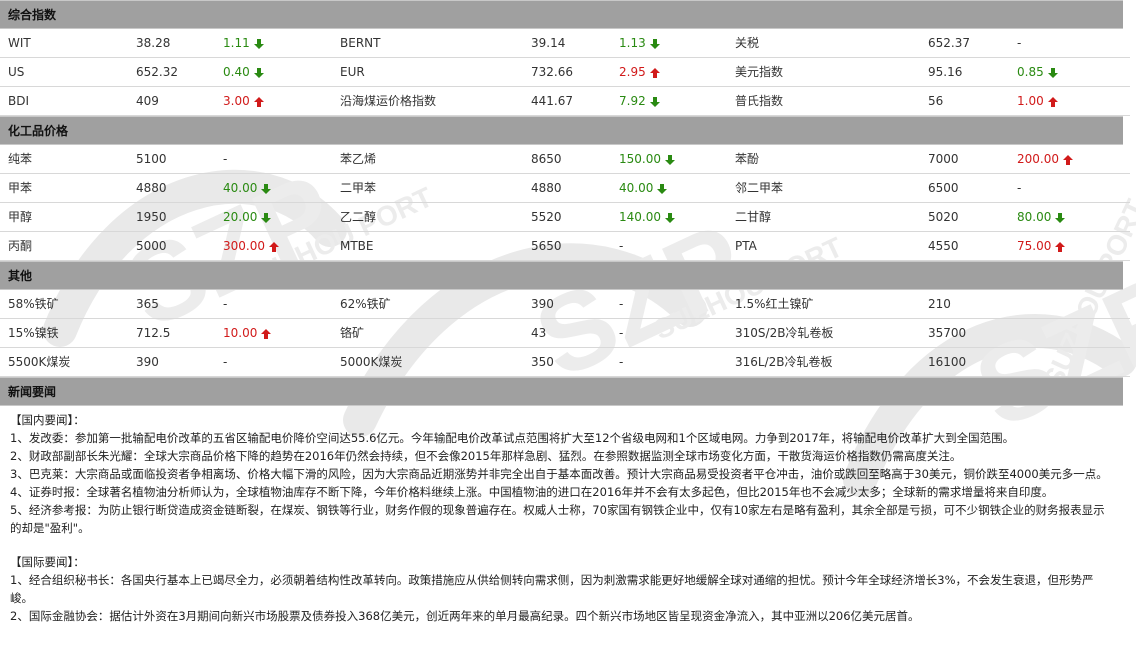 The image size is (1136, 672). Describe the element at coordinates (565, 217) in the screenshot. I see `table-row: 甲醇 1950 20.00 乙二醇 5520 140.00 二甘醇 5020 80.00` at that location.